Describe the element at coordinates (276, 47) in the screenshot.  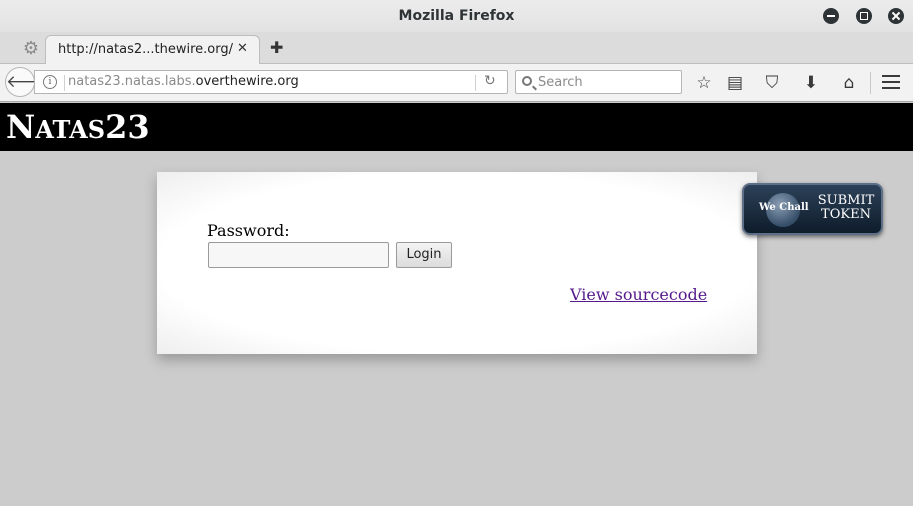
I see `new-tab-icon: ✚` at that location.